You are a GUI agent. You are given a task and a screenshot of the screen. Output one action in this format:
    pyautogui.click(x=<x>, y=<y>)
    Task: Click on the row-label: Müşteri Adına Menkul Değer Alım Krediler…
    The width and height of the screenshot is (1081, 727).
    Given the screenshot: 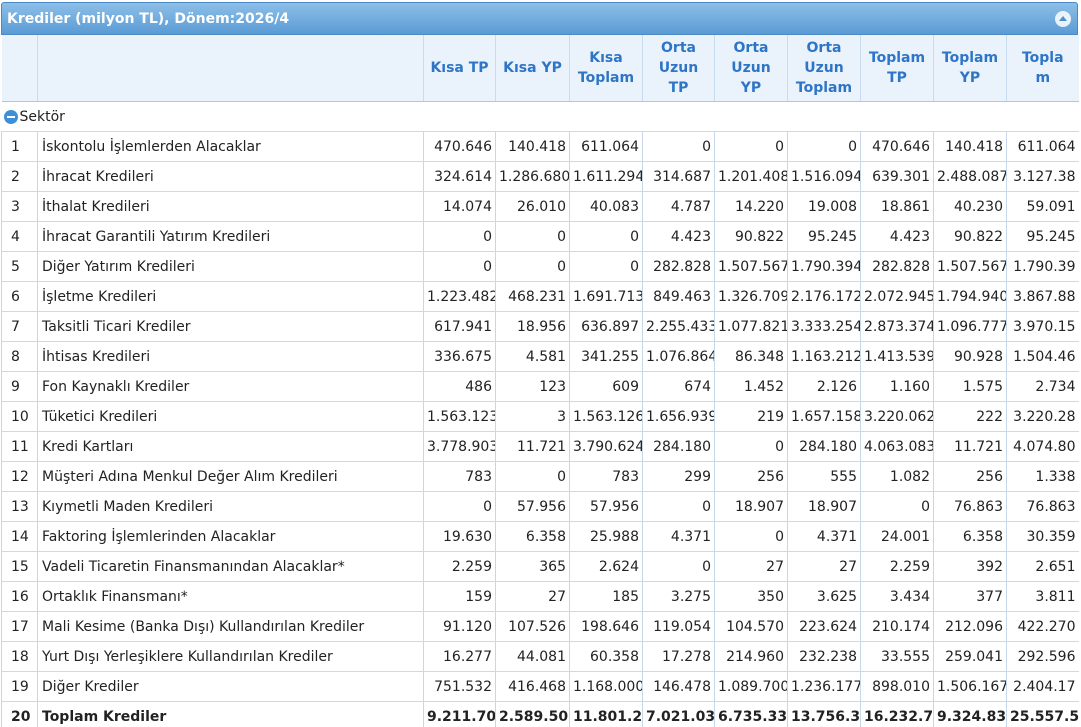 What is the action you would take?
    pyautogui.click(x=230, y=476)
    